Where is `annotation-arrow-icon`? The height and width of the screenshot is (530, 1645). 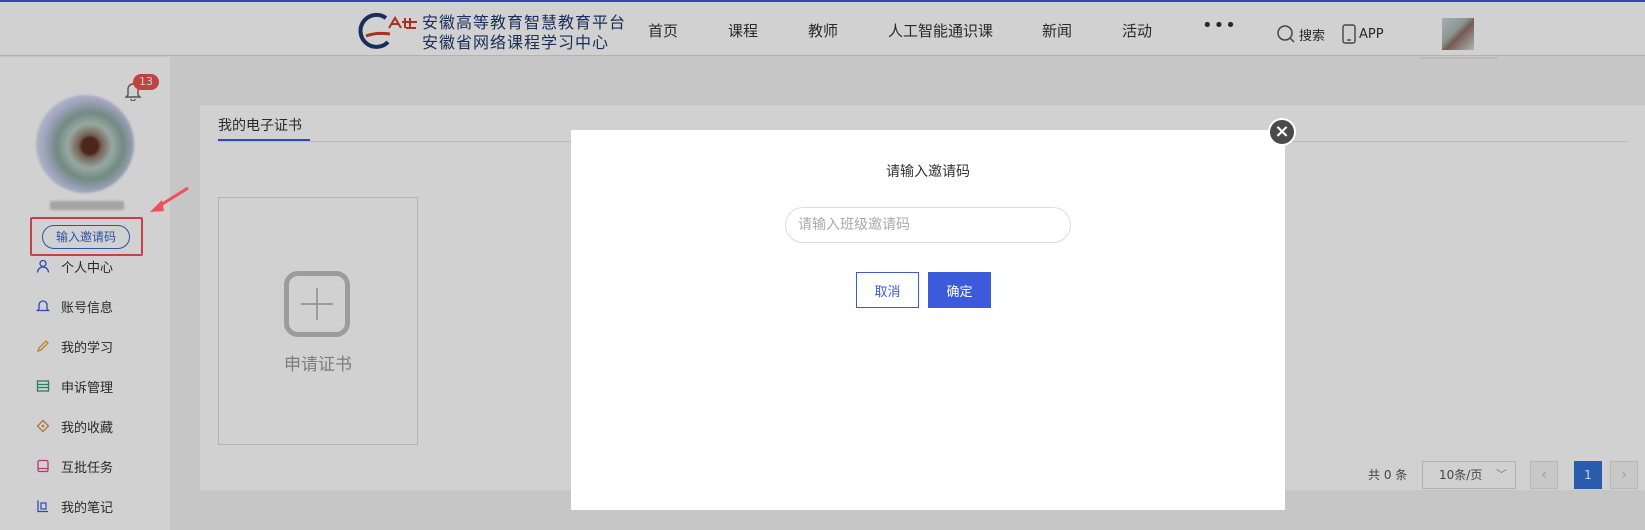 annotation-arrow-icon is located at coordinates (169, 199).